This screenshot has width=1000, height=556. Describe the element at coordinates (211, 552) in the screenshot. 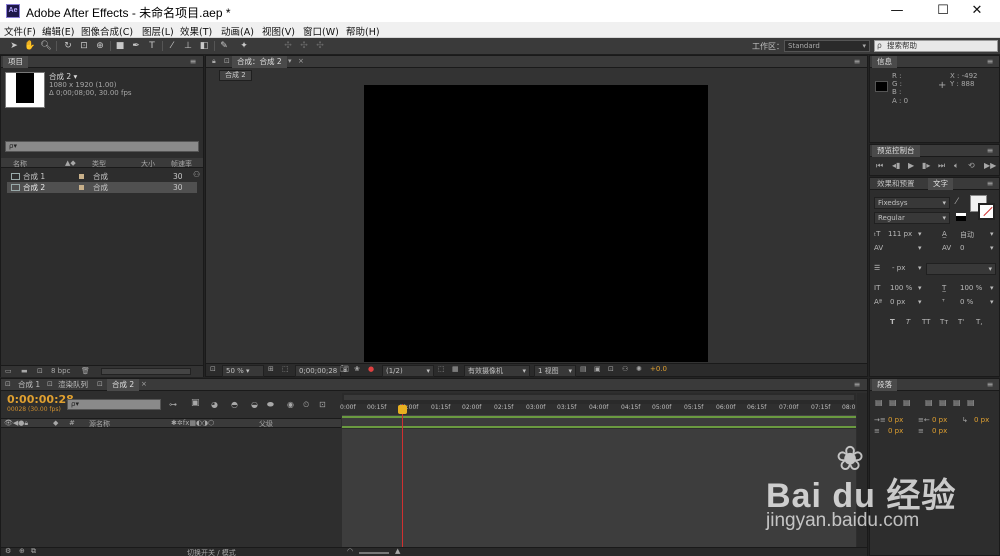

I see `toggle-switches-modes-button: 切换开关 / 模式` at that location.